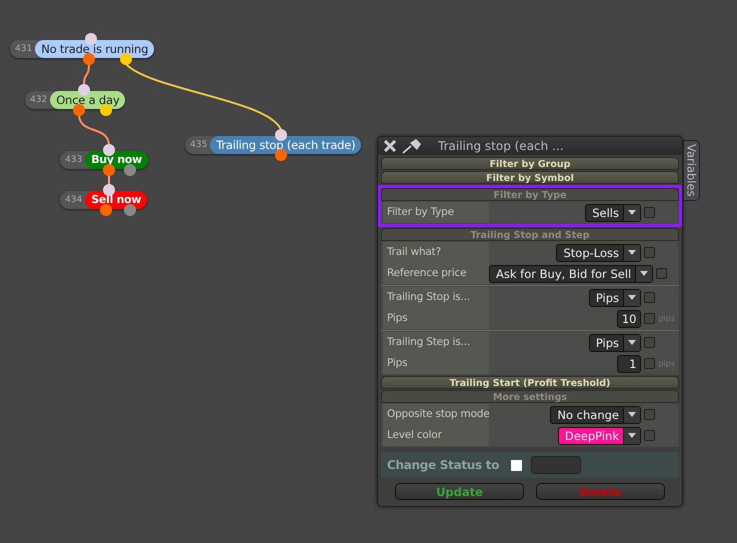 Image resolution: width=737 pixels, height=543 pixels. Describe the element at coordinates (629, 319) in the screenshot. I see `number-field: 10` at that location.